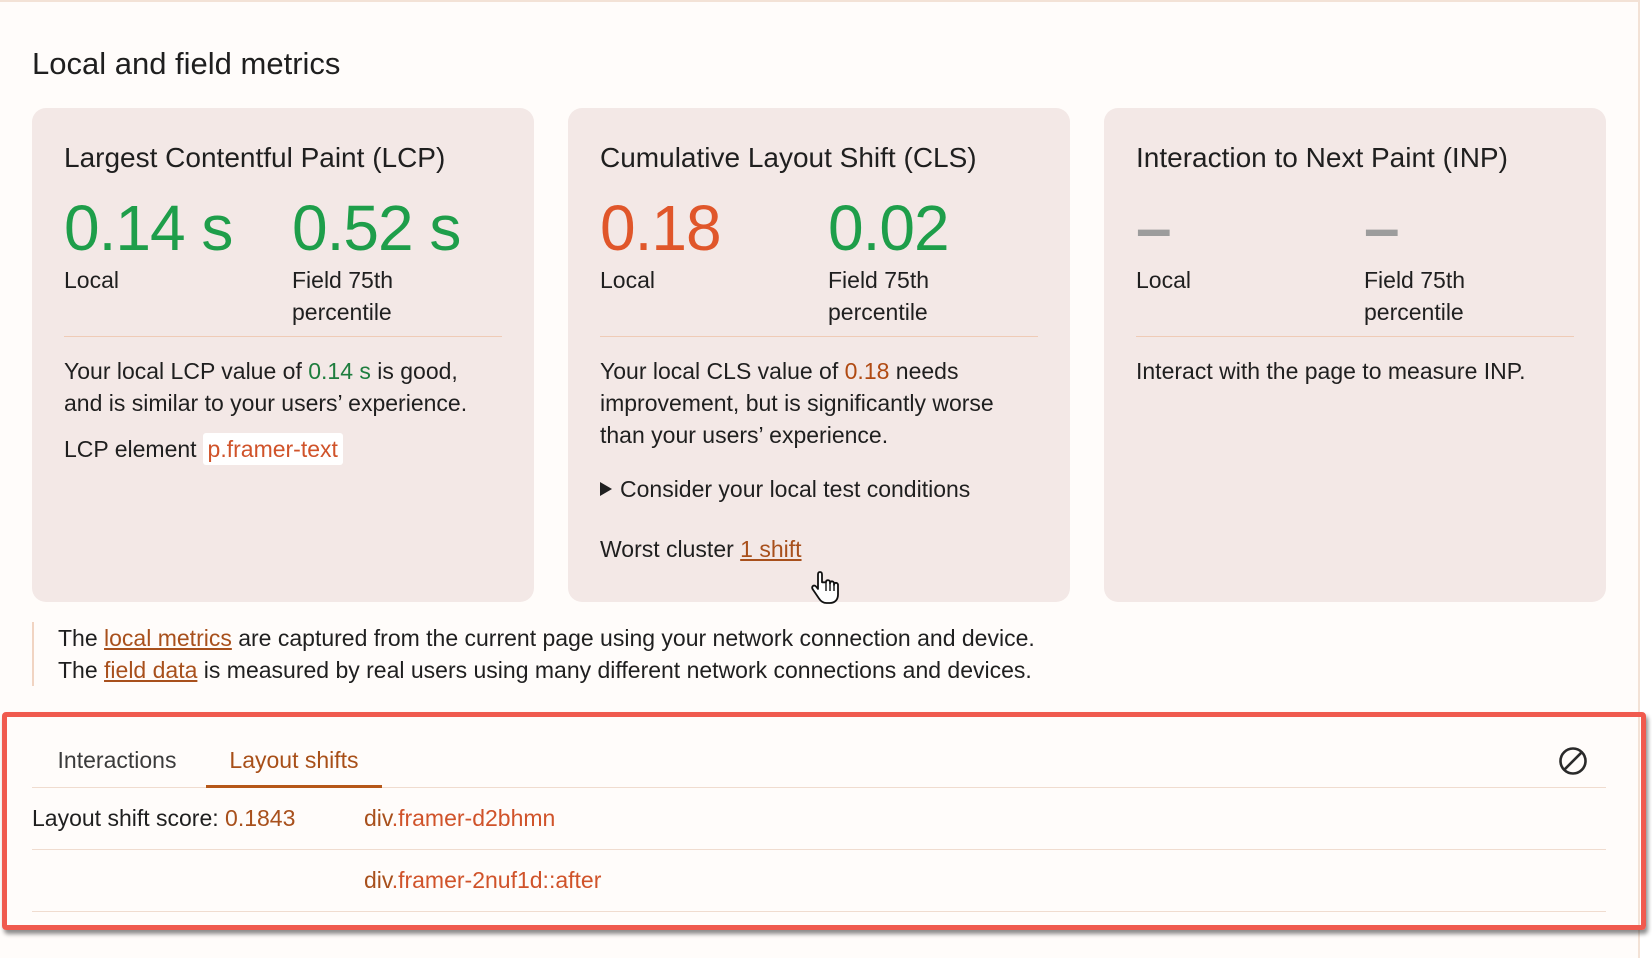 This screenshot has height=958, width=1652. I want to click on cls-local-value: 0.18, so click(661, 228).